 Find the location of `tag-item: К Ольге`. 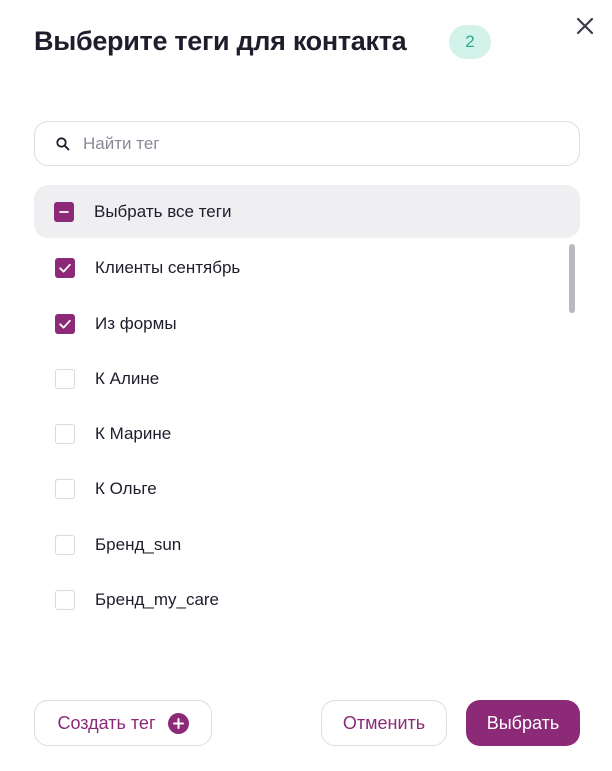

tag-item: К Ольге is located at coordinates (106, 489).